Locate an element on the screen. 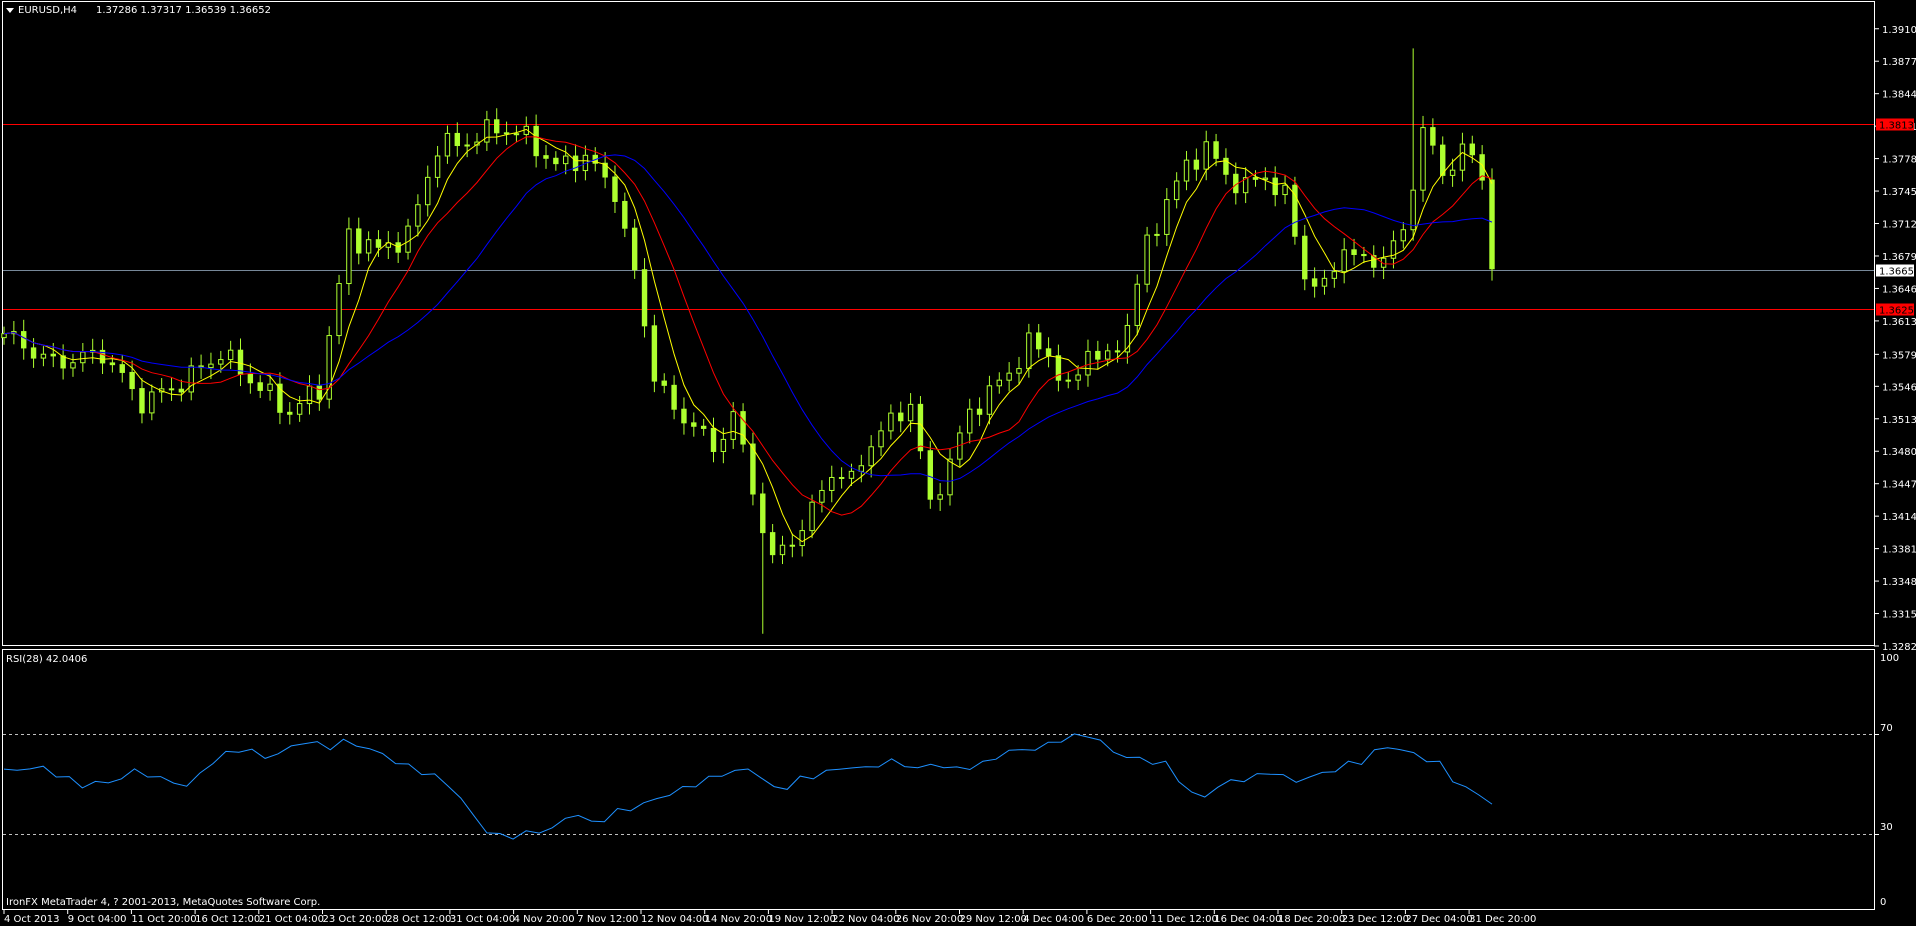 The height and width of the screenshot is (926, 1916). time-axis-label: 19 Nov 12:00 is located at coordinates (801, 919).